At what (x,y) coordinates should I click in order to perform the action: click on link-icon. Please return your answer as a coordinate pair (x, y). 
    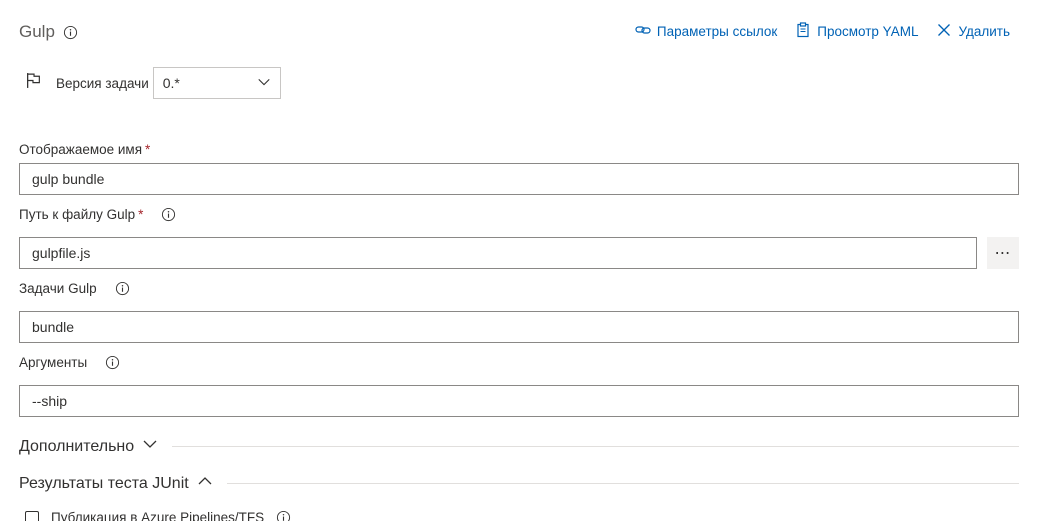
    Looking at the image, I should click on (643, 31).